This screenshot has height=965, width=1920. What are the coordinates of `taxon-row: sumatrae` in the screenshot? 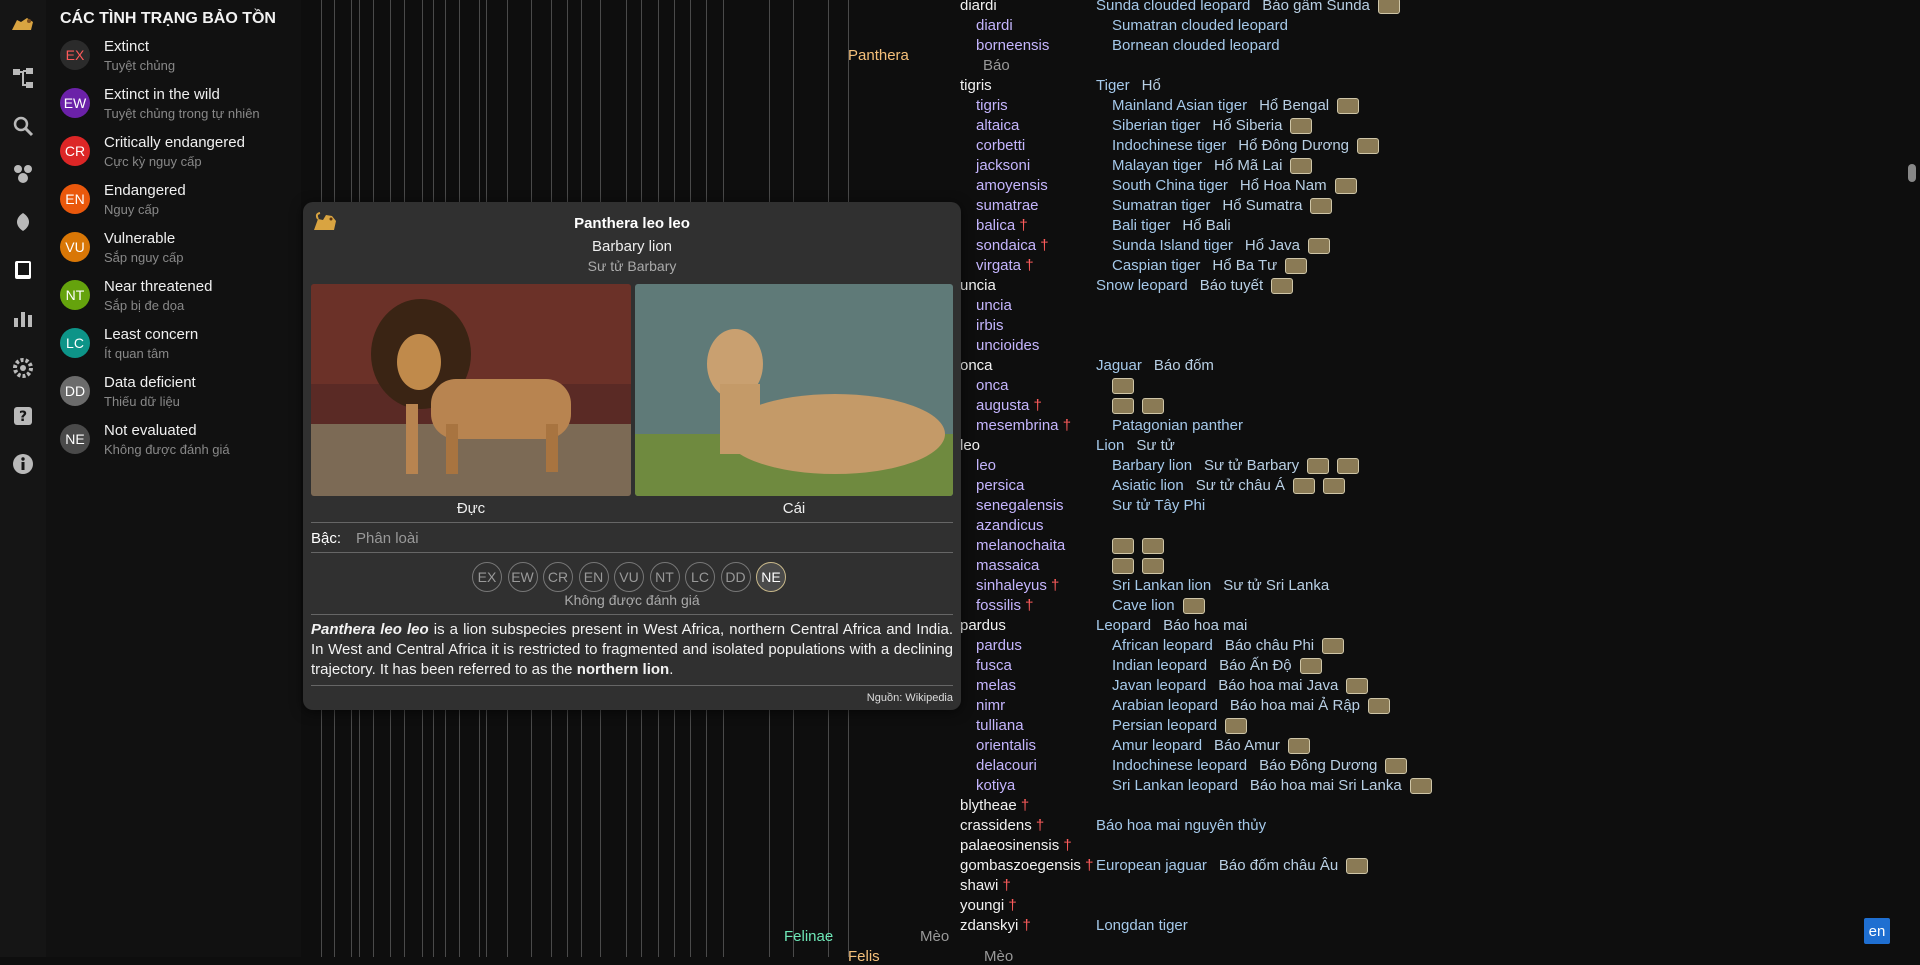 It's located at (1007, 205).